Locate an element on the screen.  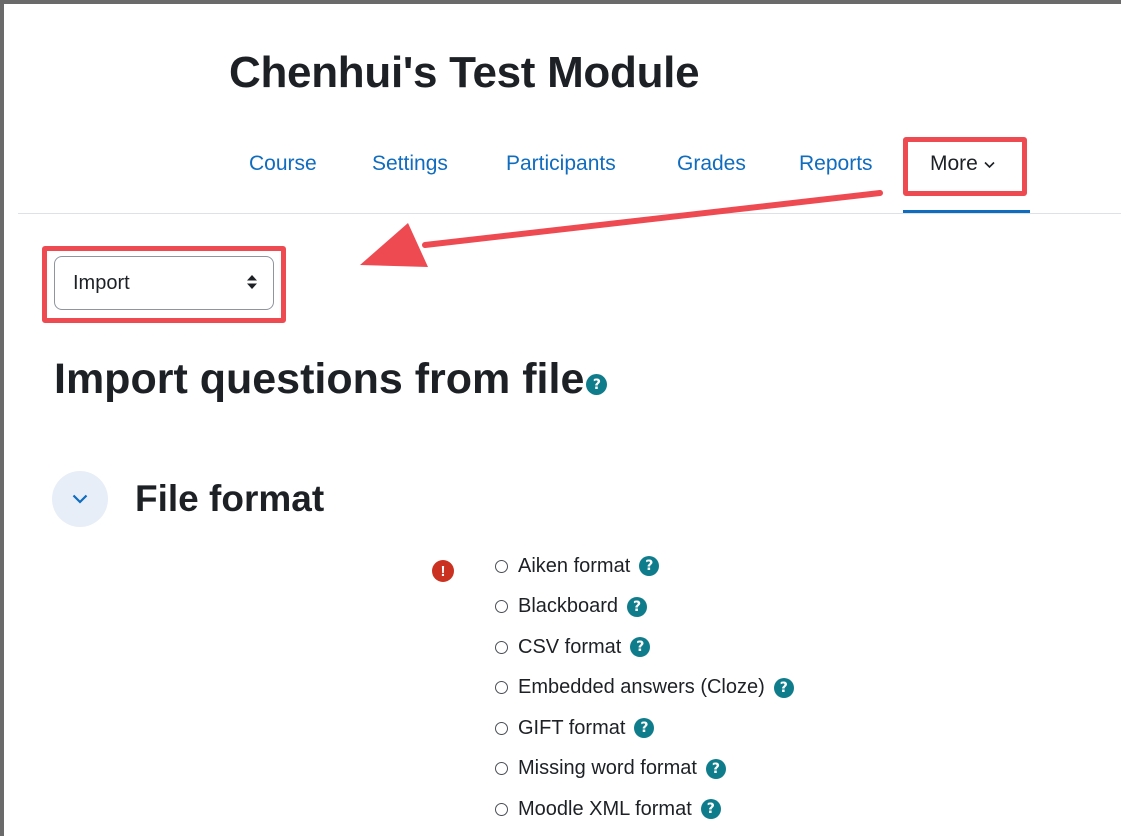
option-label: Blackboard is located at coordinates (568, 606).